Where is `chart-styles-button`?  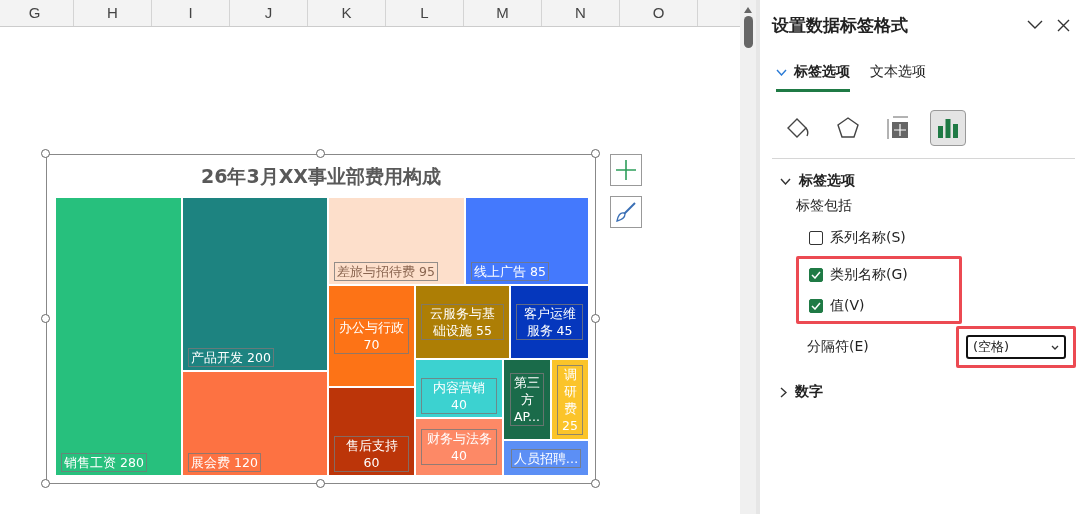
chart-styles-button is located at coordinates (626, 212).